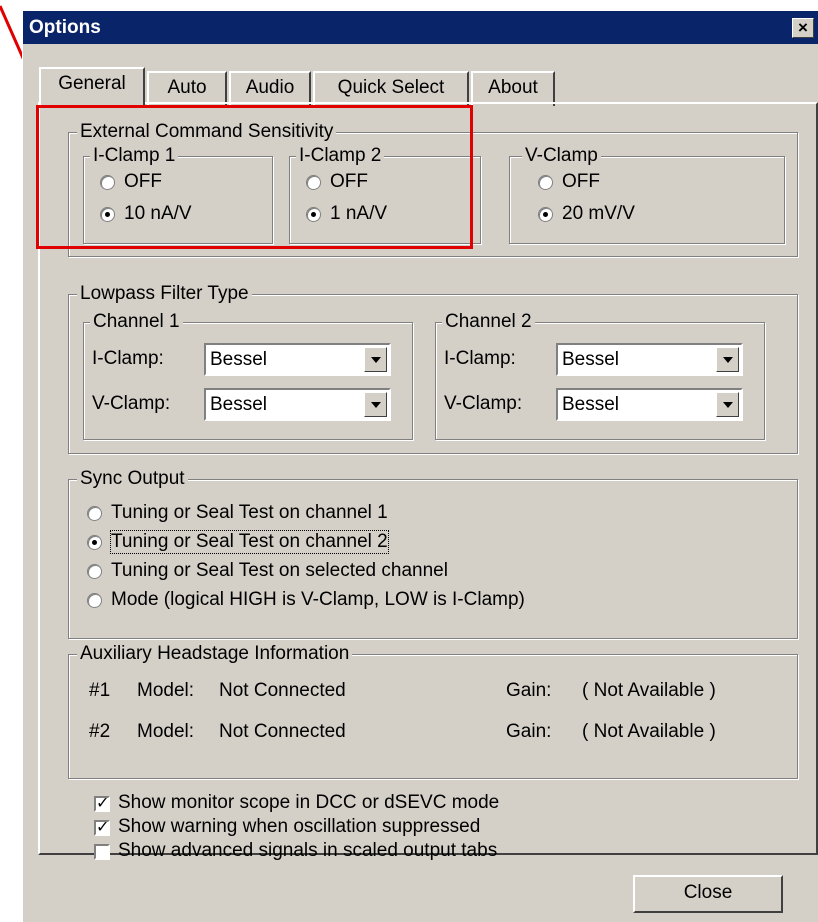  I want to click on show-warning-checkbox, so click(102, 827).